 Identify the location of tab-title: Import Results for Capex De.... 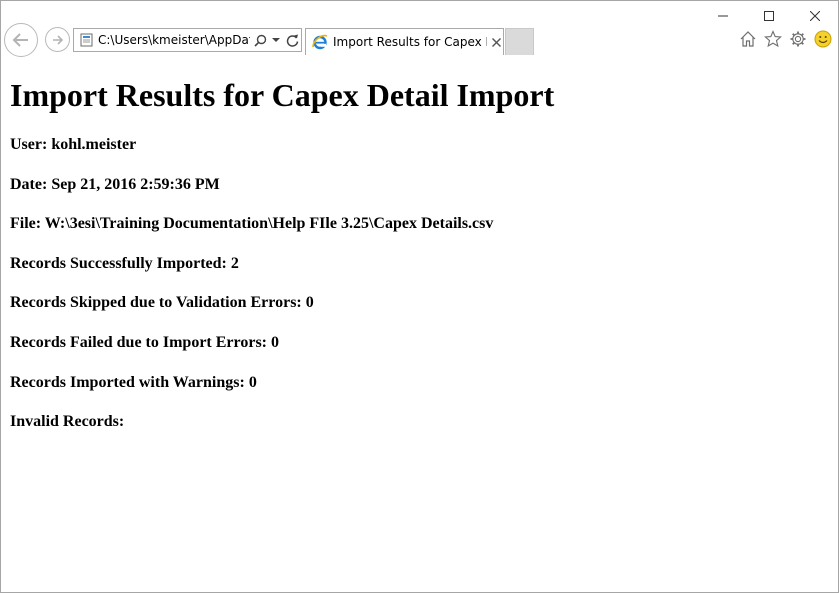
(410, 42).